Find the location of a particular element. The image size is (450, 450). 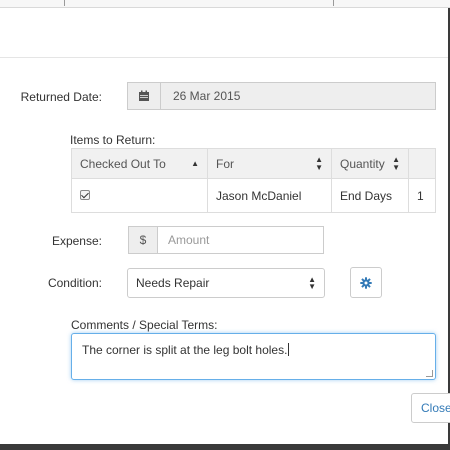

resize-handle-icon is located at coordinates (429, 373).